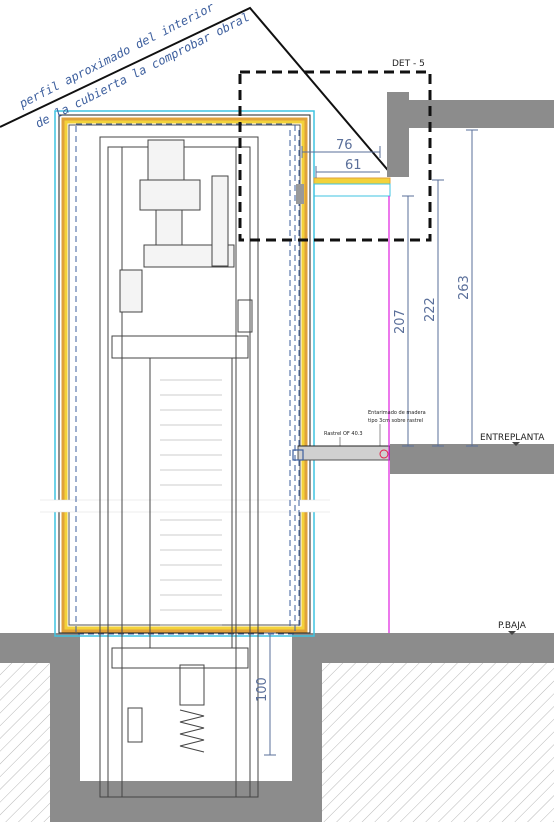 The image size is (554, 822). I want to click on level-entreplanta: ENTREPLANTA, so click(512, 438).